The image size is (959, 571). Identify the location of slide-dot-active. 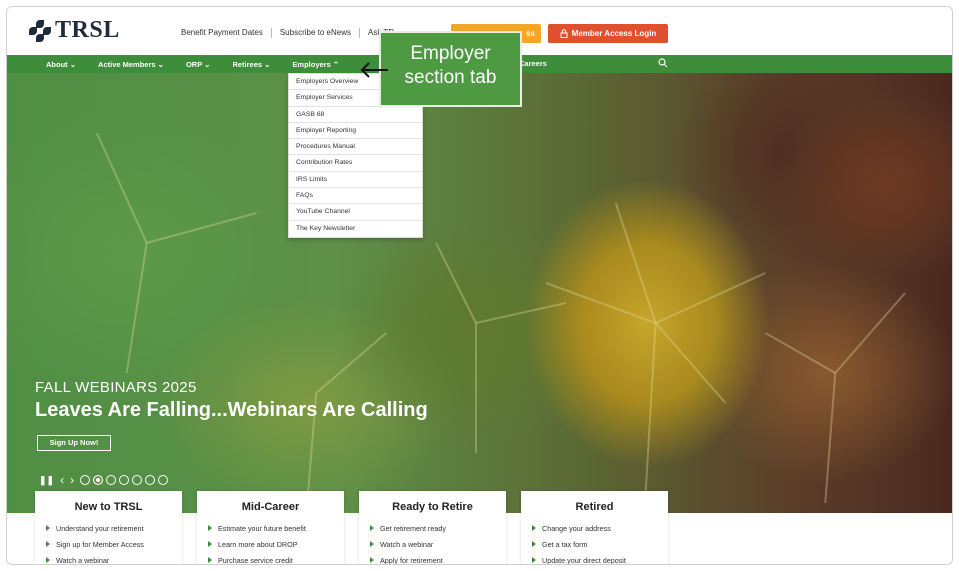
(98, 480).